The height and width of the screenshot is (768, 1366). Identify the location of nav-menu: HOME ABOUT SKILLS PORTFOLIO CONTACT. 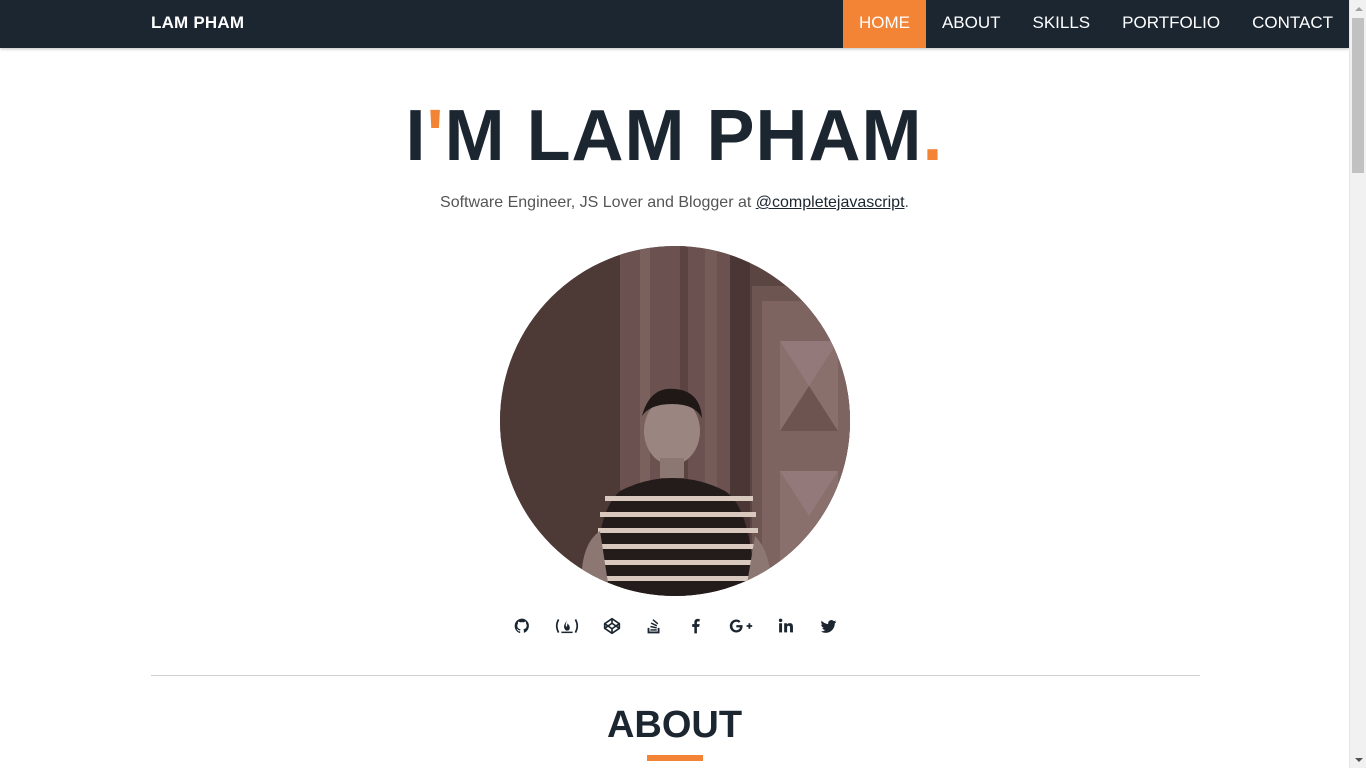
(1095, 24).